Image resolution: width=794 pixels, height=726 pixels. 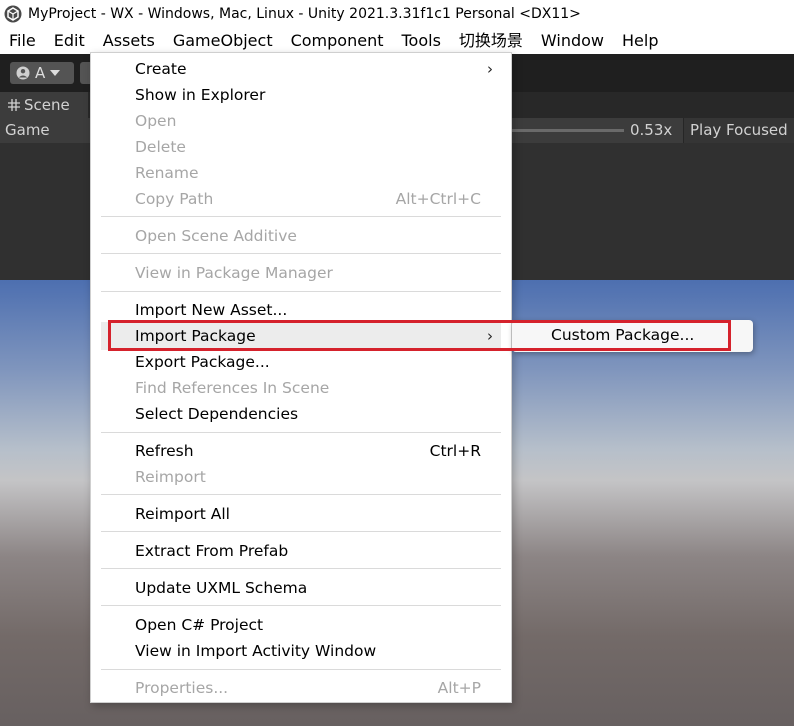 What do you see at coordinates (13, 14) in the screenshot?
I see `unity-logo-icon` at bounding box center [13, 14].